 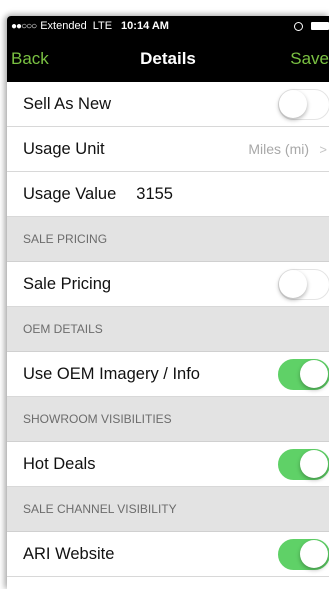 What do you see at coordinates (154, 194) in the screenshot?
I see `usage-value-field: 3155` at bounding box center [154, 194].